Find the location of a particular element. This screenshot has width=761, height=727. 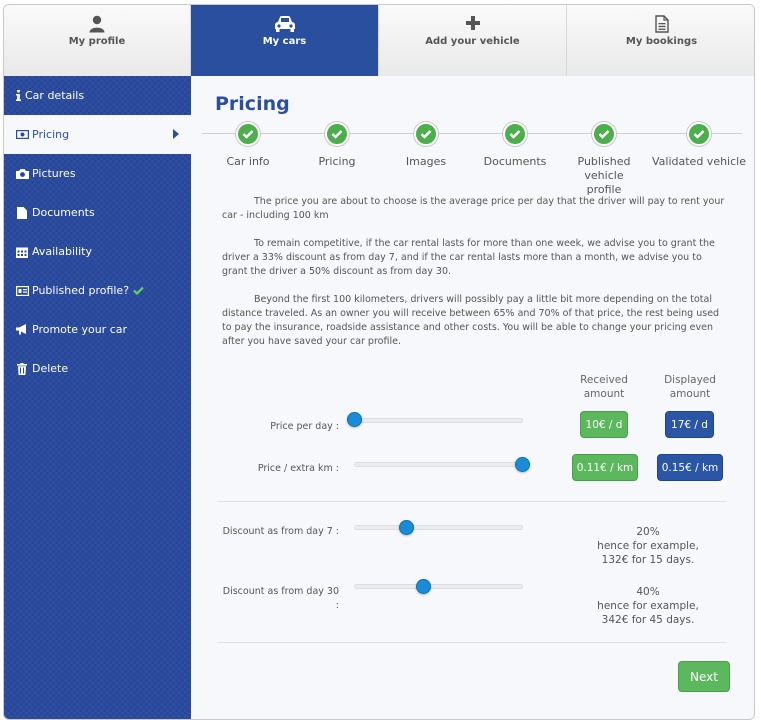

step-label: Validated vehicle is located at coordinates (699, 161).